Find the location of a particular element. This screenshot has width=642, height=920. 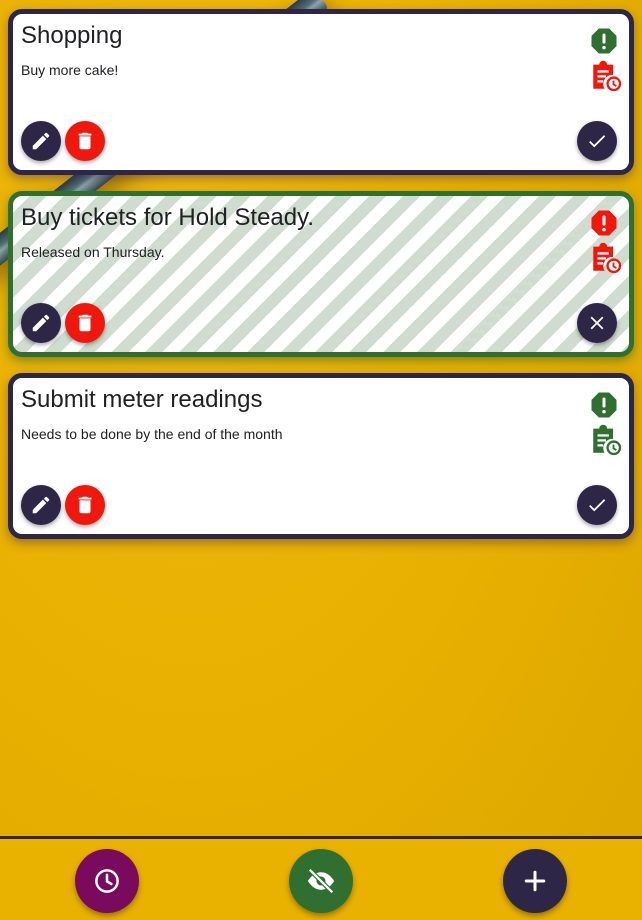

clock-icon is located at coordinates (107, 881).